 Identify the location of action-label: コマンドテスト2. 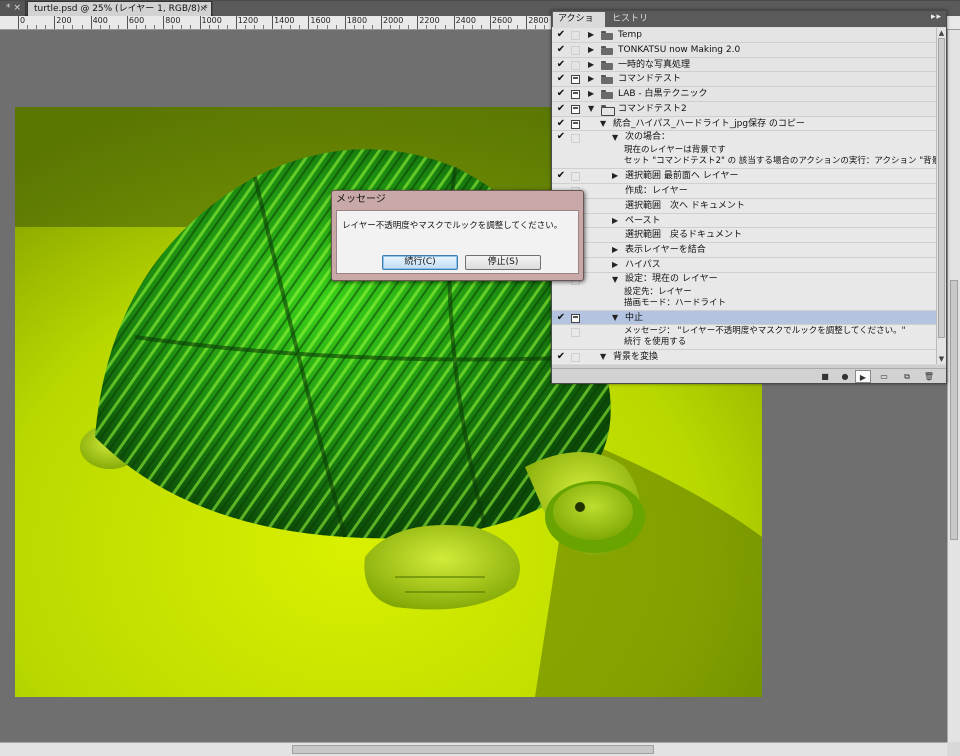
(652, 108).